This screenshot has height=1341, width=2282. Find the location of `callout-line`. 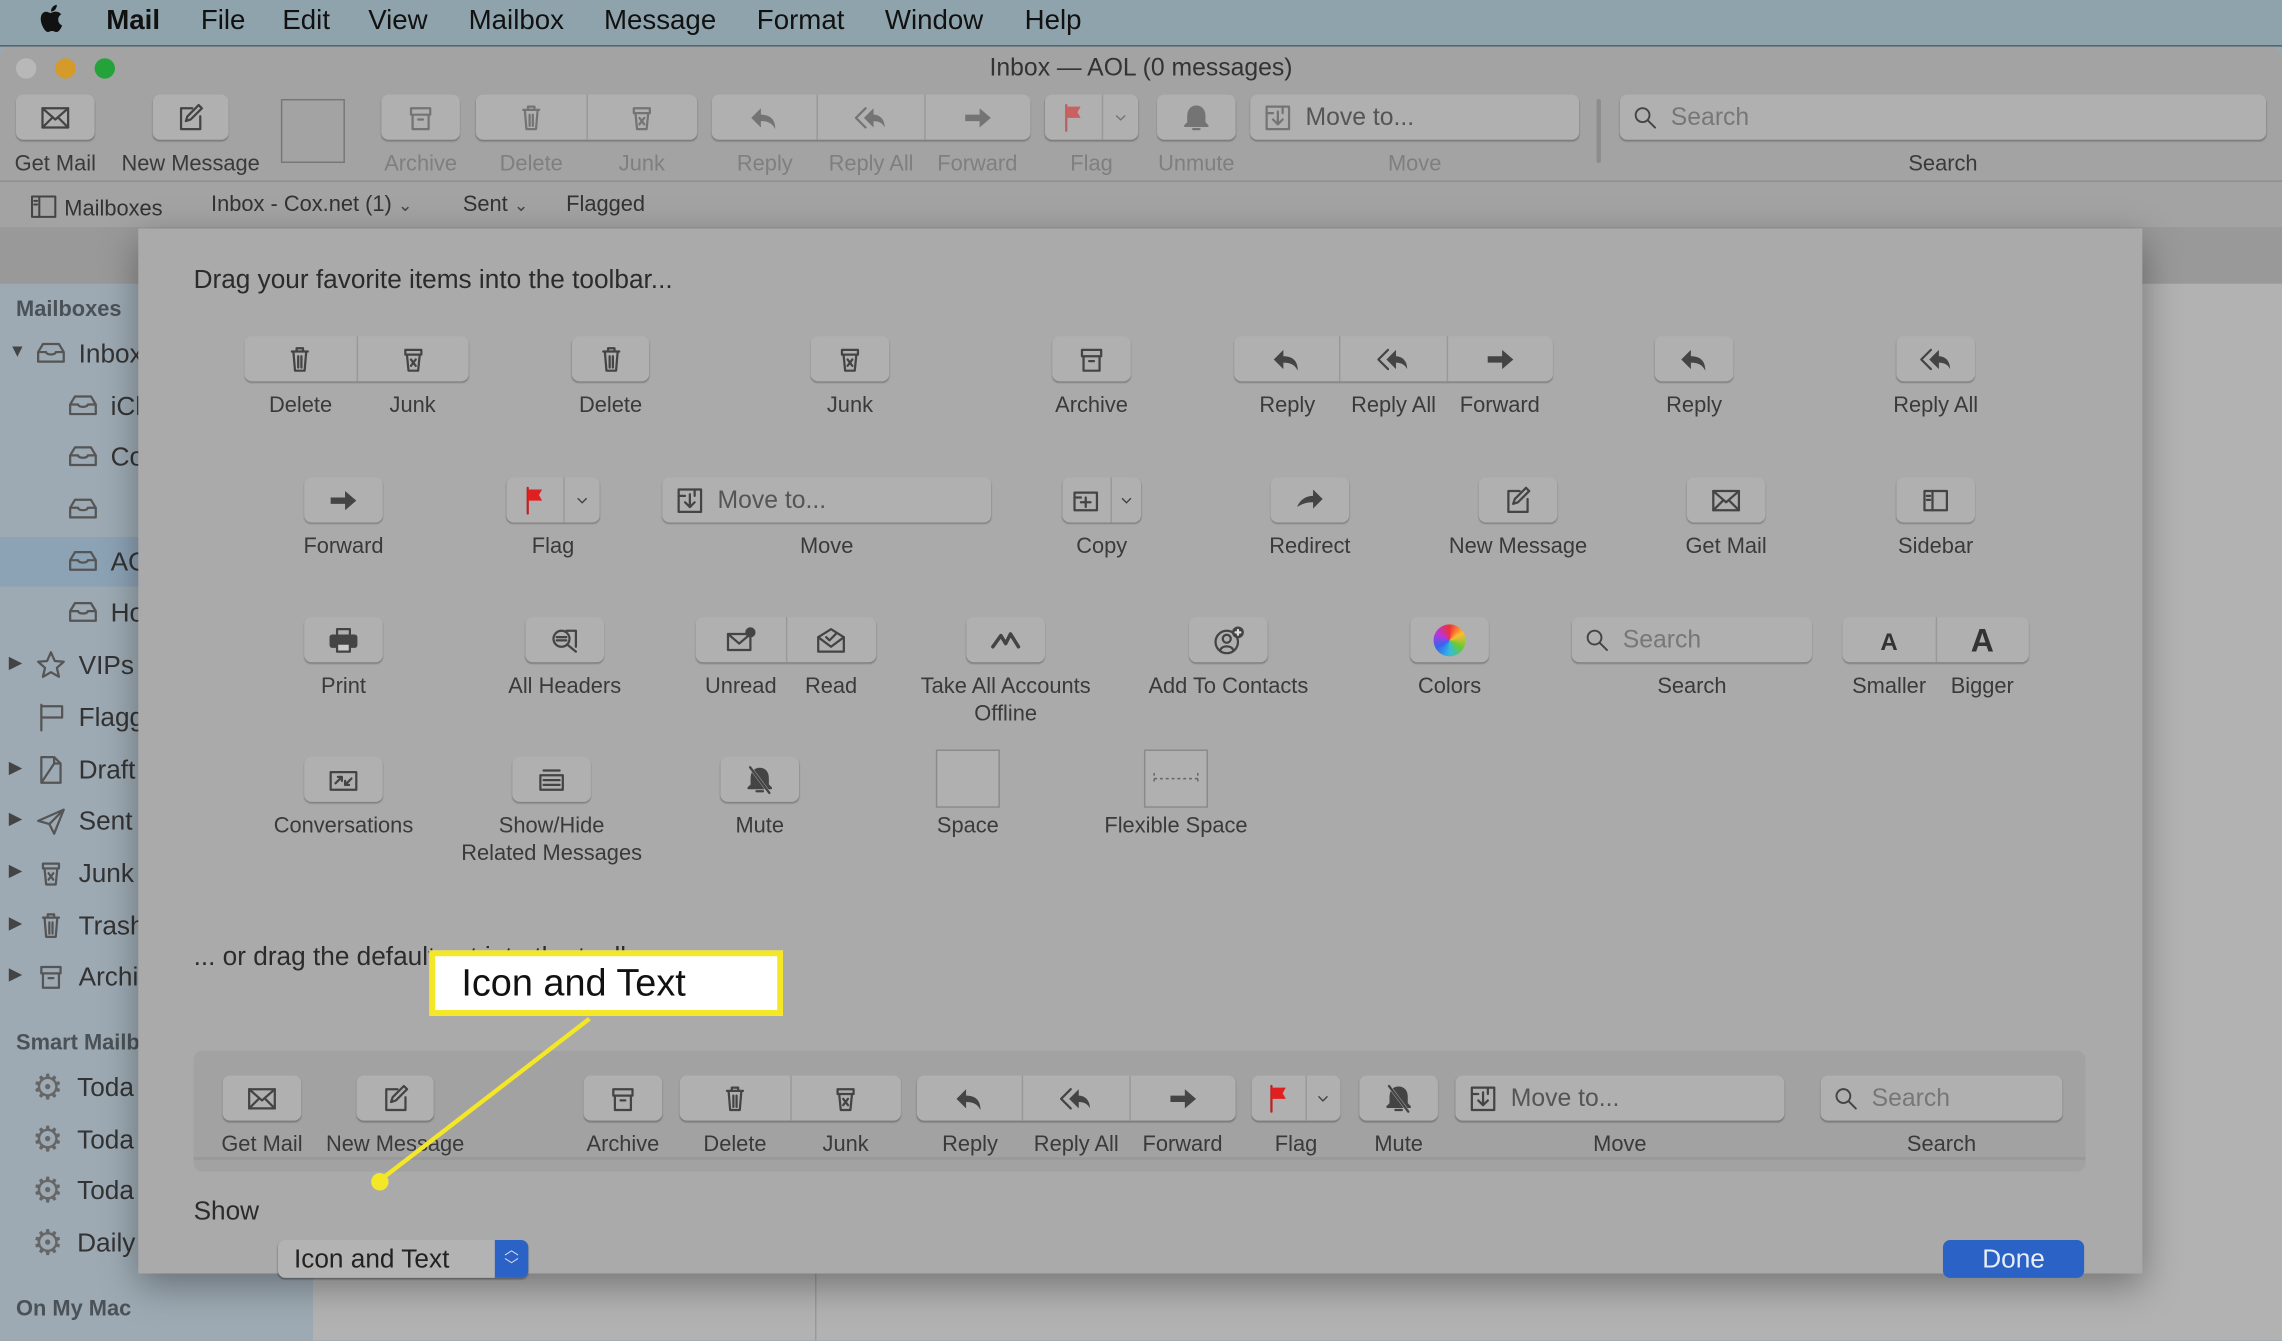

callout-line is located at coordinates (481, 1104).